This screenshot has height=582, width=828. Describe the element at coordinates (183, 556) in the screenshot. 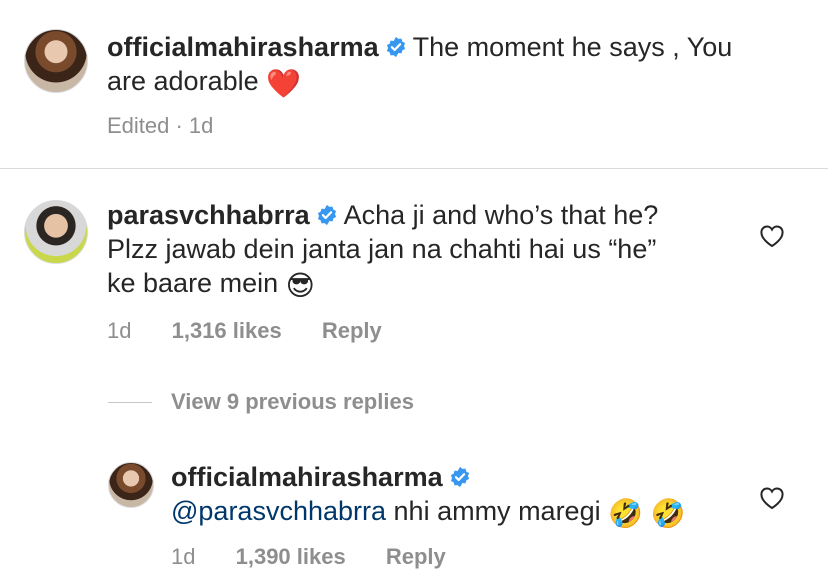

I see `reply-time: 1d` at that location.